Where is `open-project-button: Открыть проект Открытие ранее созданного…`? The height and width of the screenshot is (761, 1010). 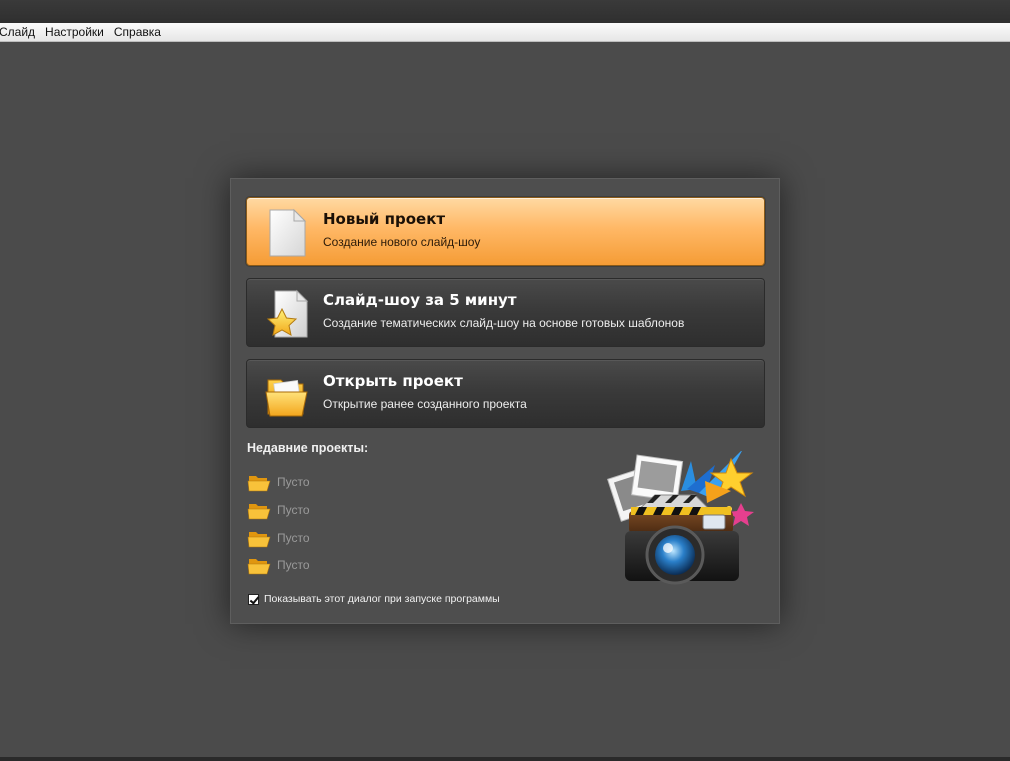 open-project-button: Открыть проект Открытие ранее созданного… is located at coordinates (505, 393).